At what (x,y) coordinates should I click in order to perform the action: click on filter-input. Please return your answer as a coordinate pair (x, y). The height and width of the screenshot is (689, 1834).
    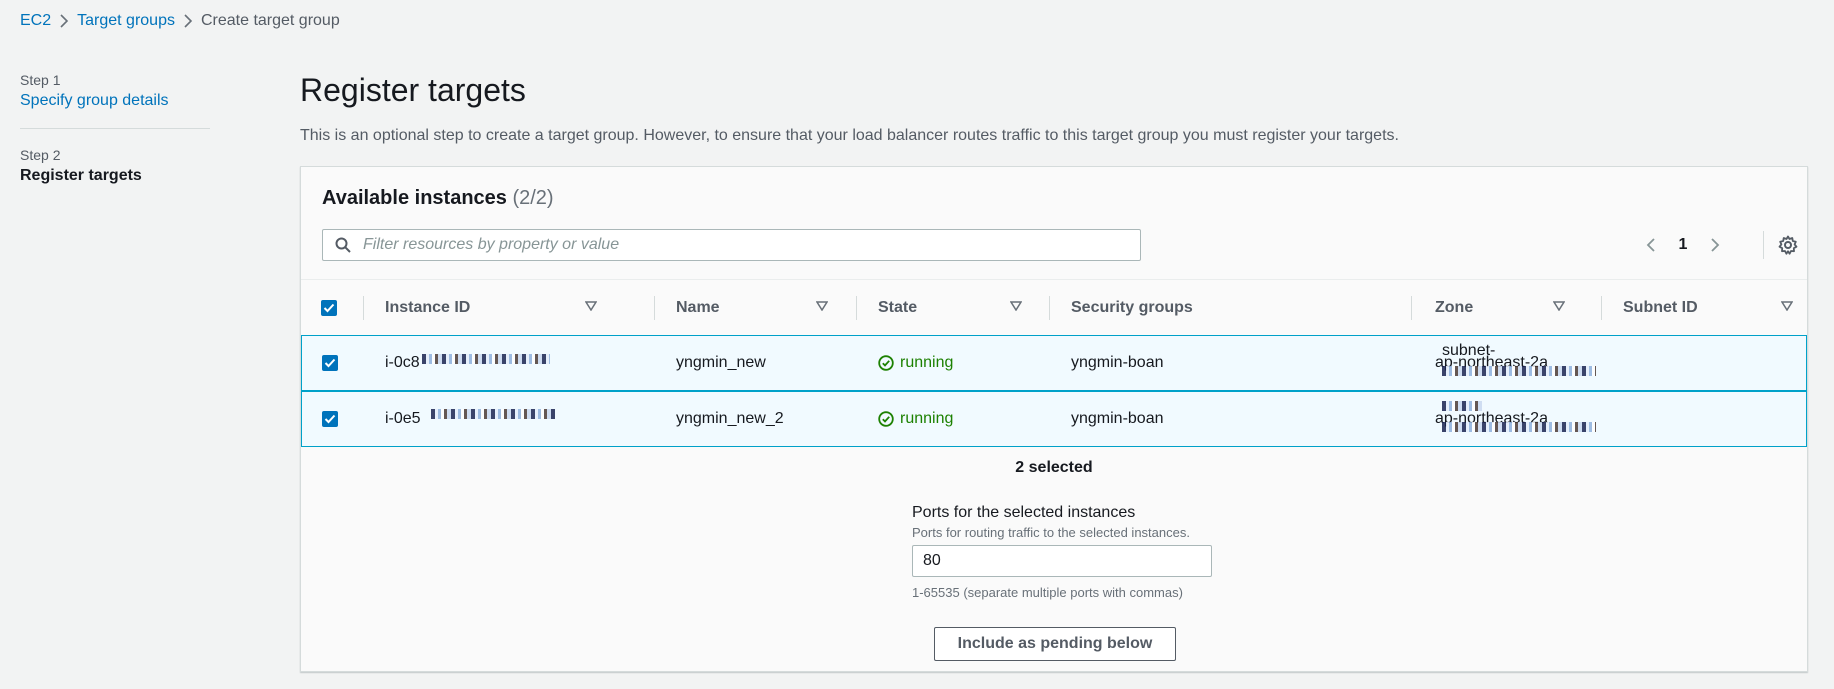
    Looking at the image, I should click on (743, 245).